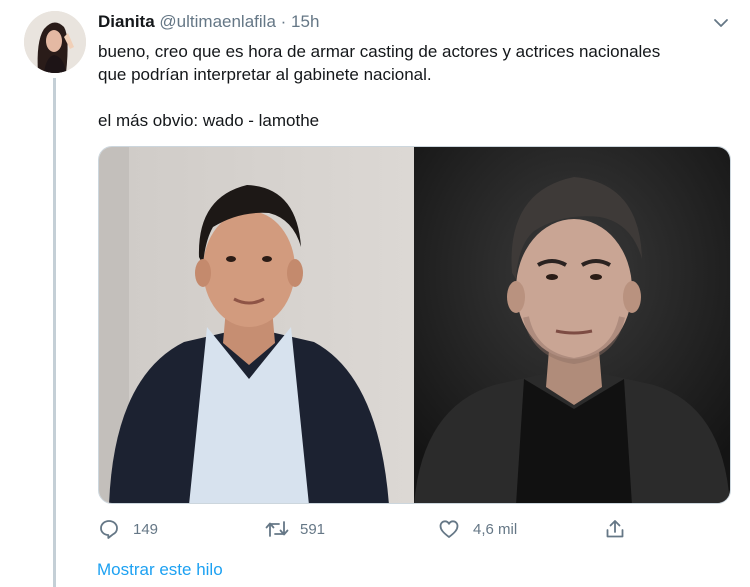 This screenshot has height=587, width=750. I want to click on avatar-image, so click(55, 42).